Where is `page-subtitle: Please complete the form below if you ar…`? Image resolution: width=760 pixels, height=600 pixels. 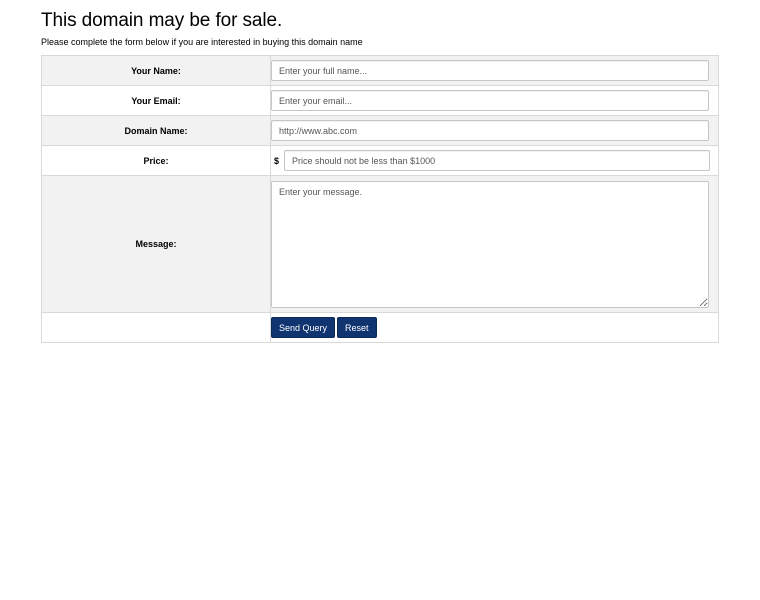
page-subtitle: Please complete the form below if you ar… is located at coordinates (202, 42).